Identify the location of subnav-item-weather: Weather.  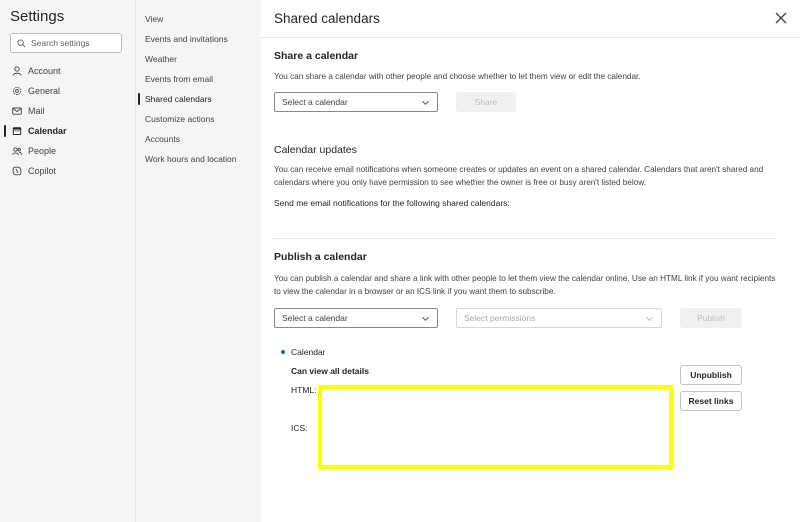
(199, 59).